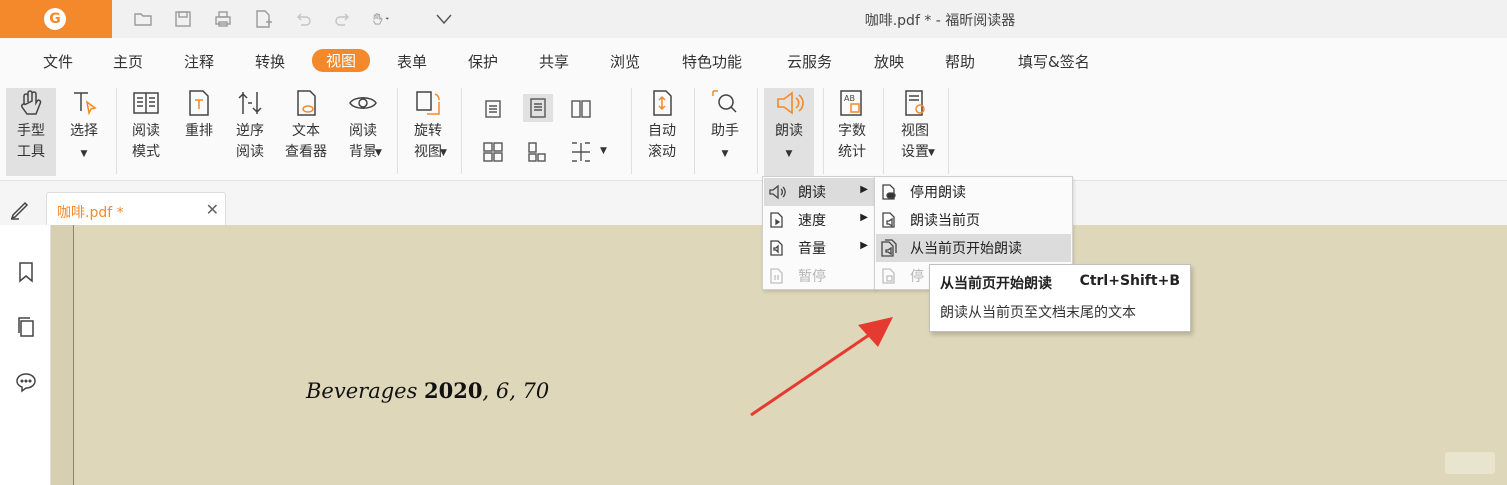 The image size is (1507, 485). What do you see at coordinates (889, 61) in the screenshot?
I see `menu-slideshow: 放映` at bounding box center [889, 61].